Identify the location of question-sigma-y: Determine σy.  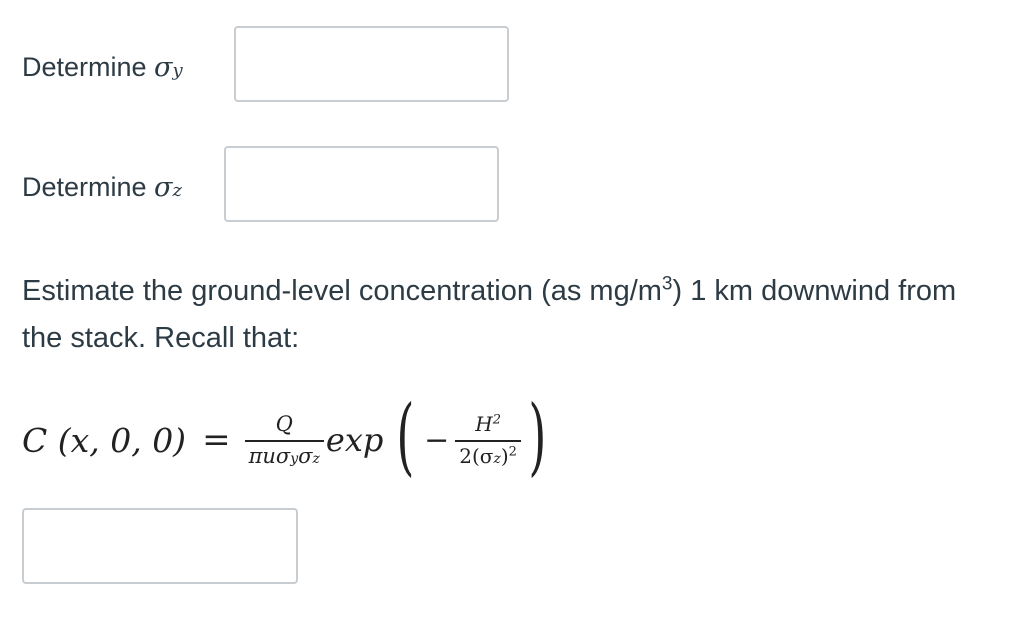
(102, 67).